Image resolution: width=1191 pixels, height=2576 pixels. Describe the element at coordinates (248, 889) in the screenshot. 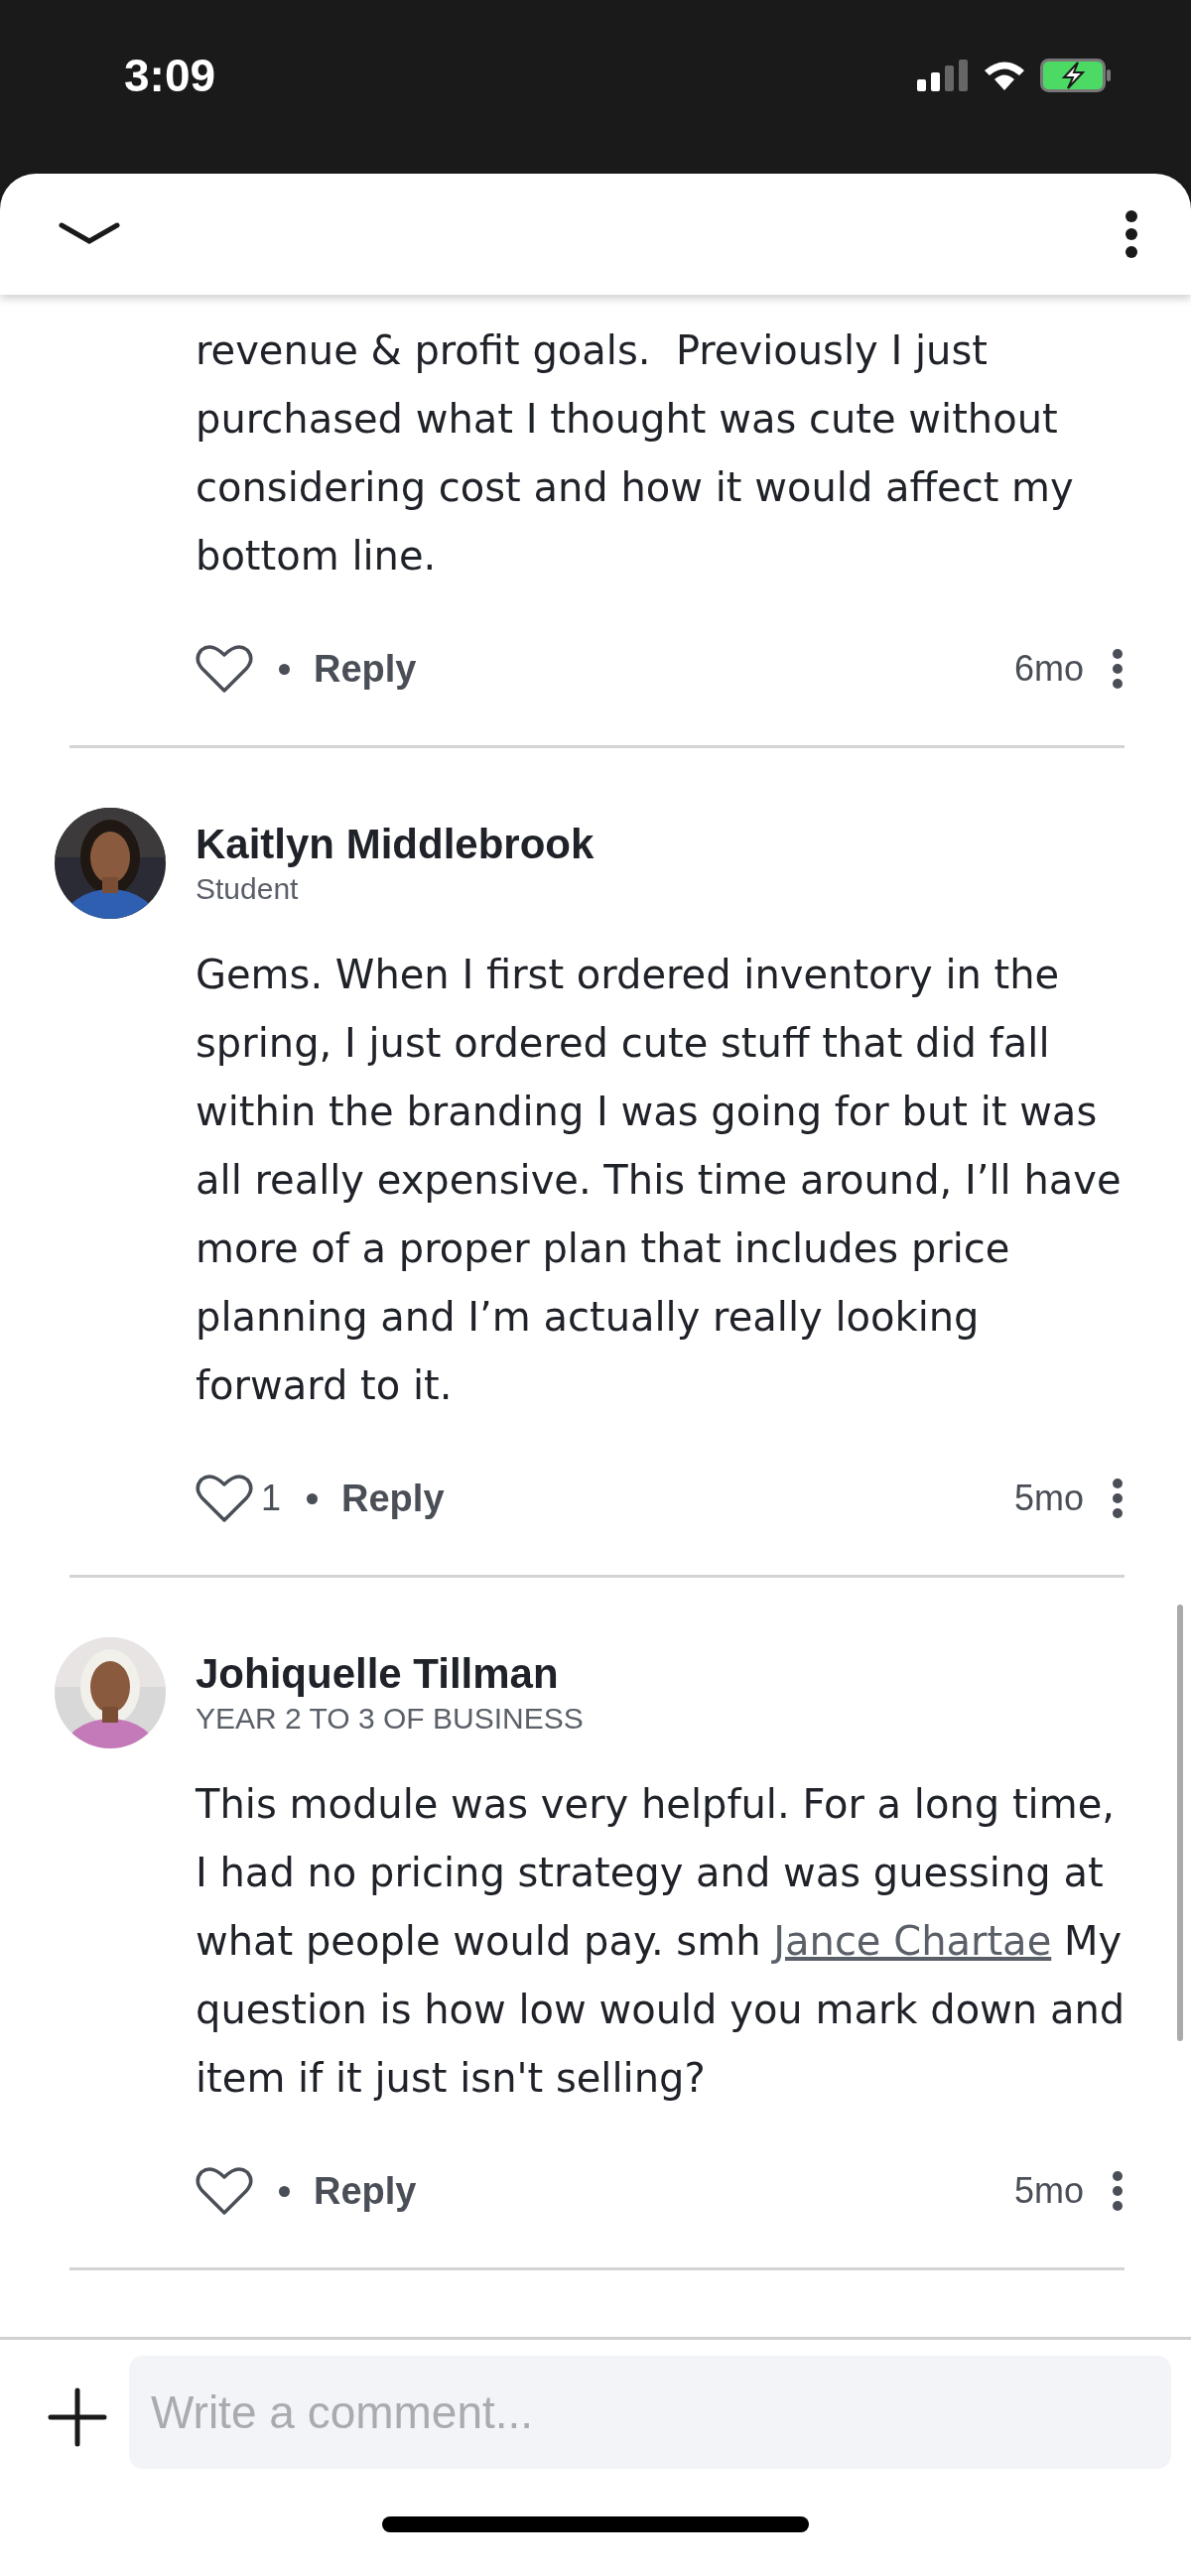

I see `author-role: Student` at that location.